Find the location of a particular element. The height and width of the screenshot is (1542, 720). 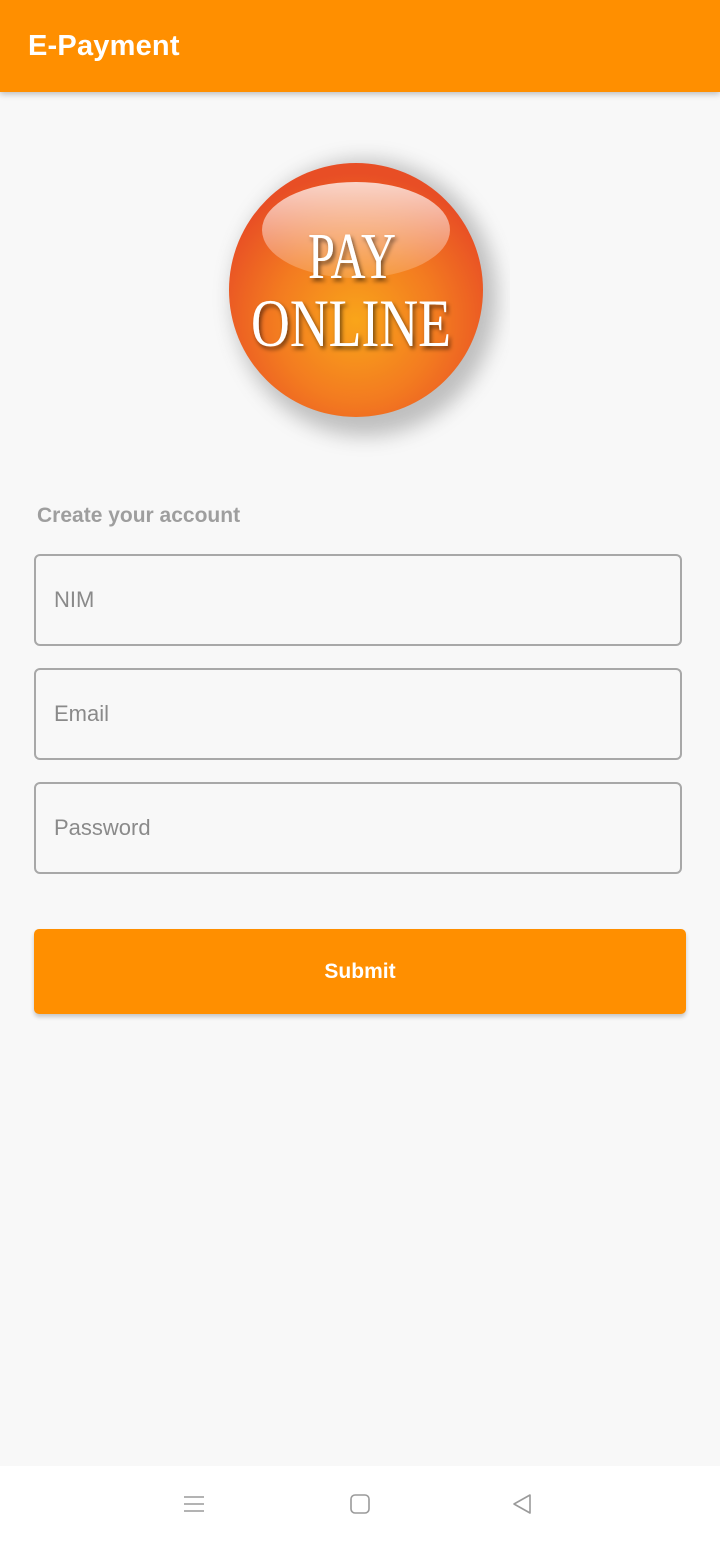

submit-button: Submit is located at coordinates (360, 971).